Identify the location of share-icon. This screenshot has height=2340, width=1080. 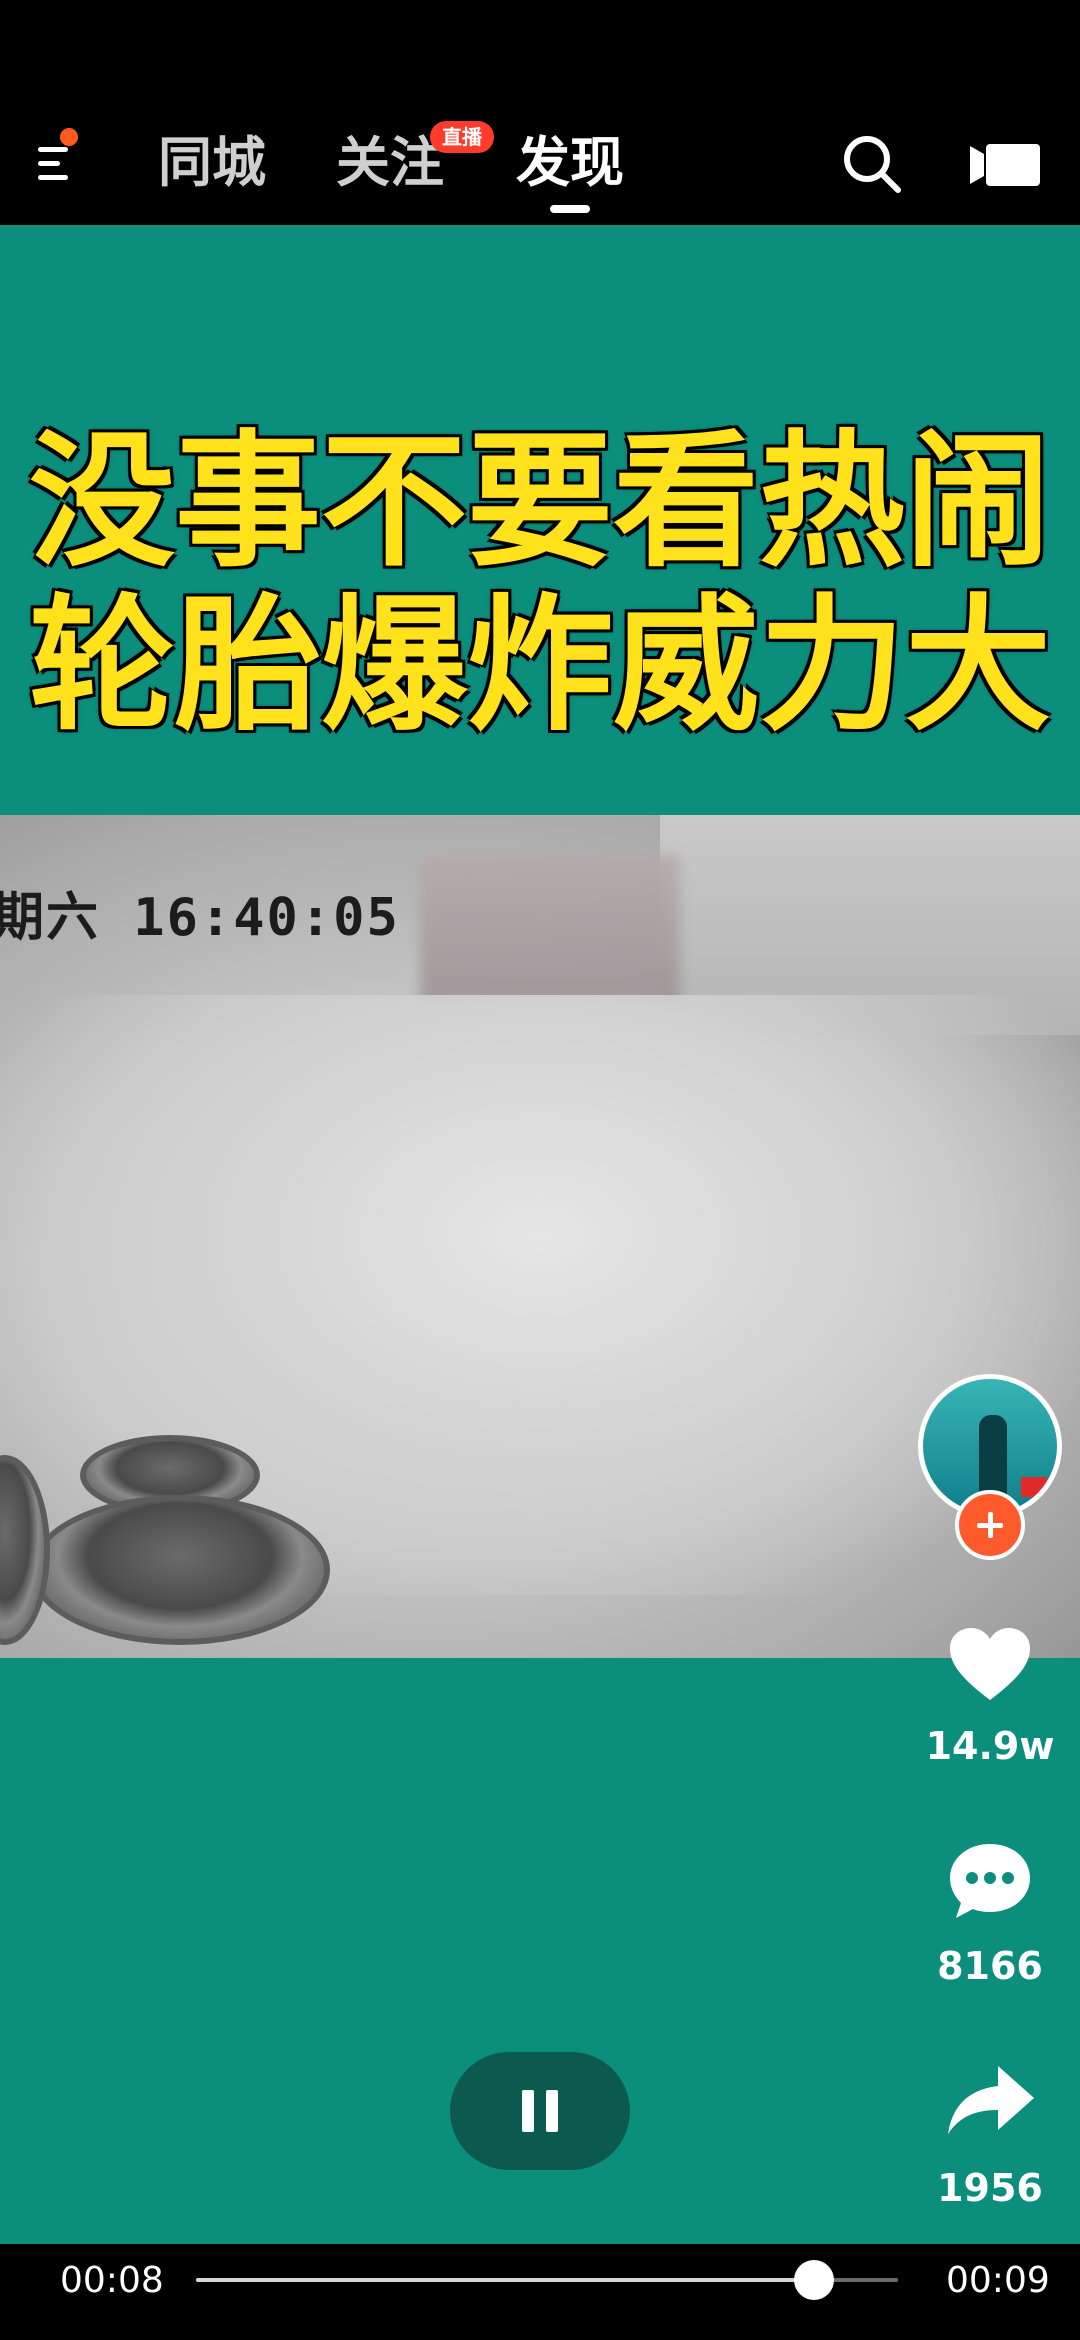
(991, 2100).